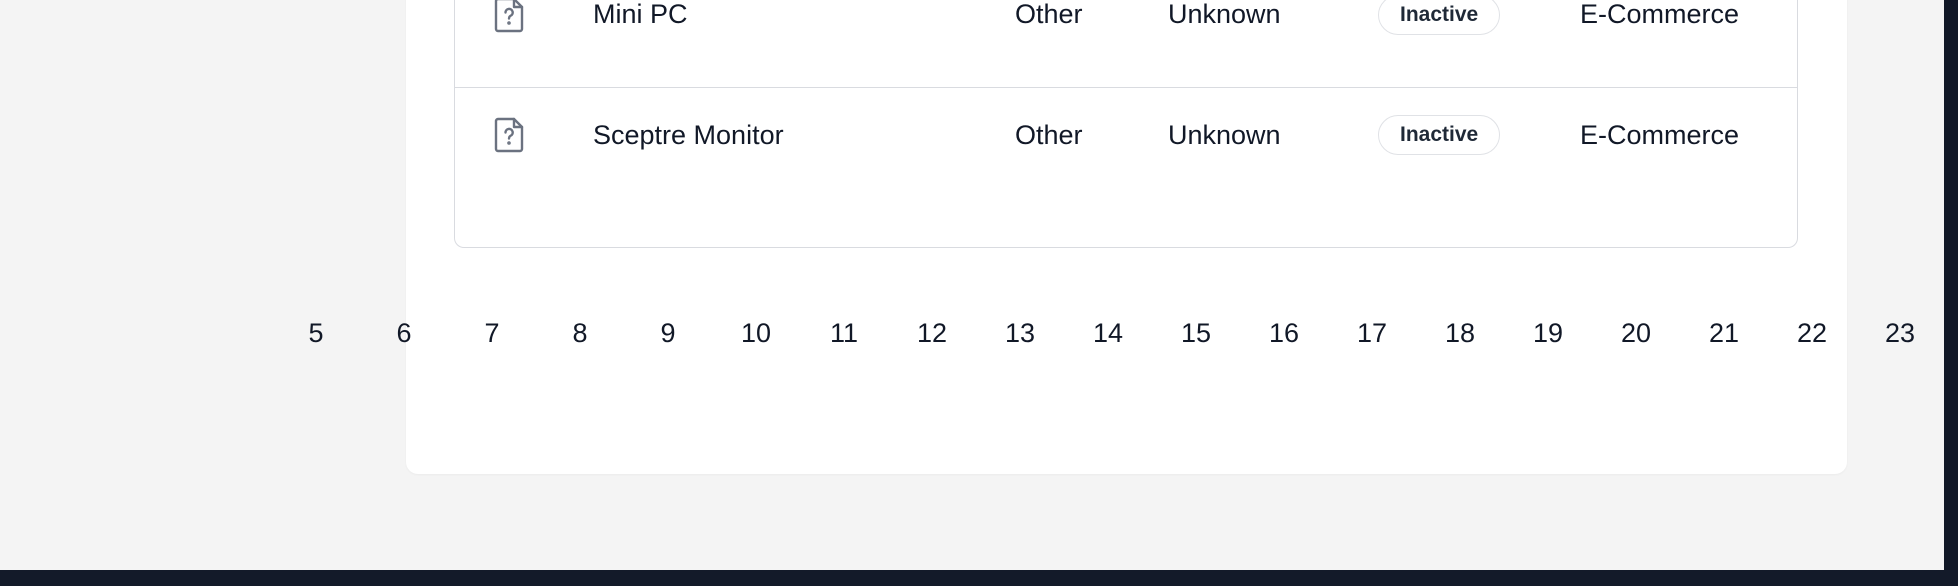  Describe the element at coordinates (1812, 333) in the screenshot. I see `page-number-link: 22` at that location.